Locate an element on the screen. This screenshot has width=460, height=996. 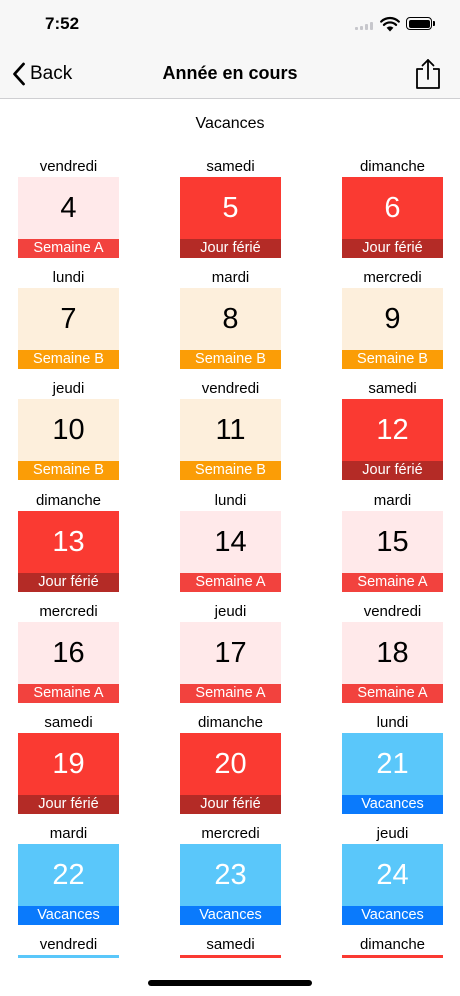
day-box: 23 Vacances is located at coordinates (230, 885).